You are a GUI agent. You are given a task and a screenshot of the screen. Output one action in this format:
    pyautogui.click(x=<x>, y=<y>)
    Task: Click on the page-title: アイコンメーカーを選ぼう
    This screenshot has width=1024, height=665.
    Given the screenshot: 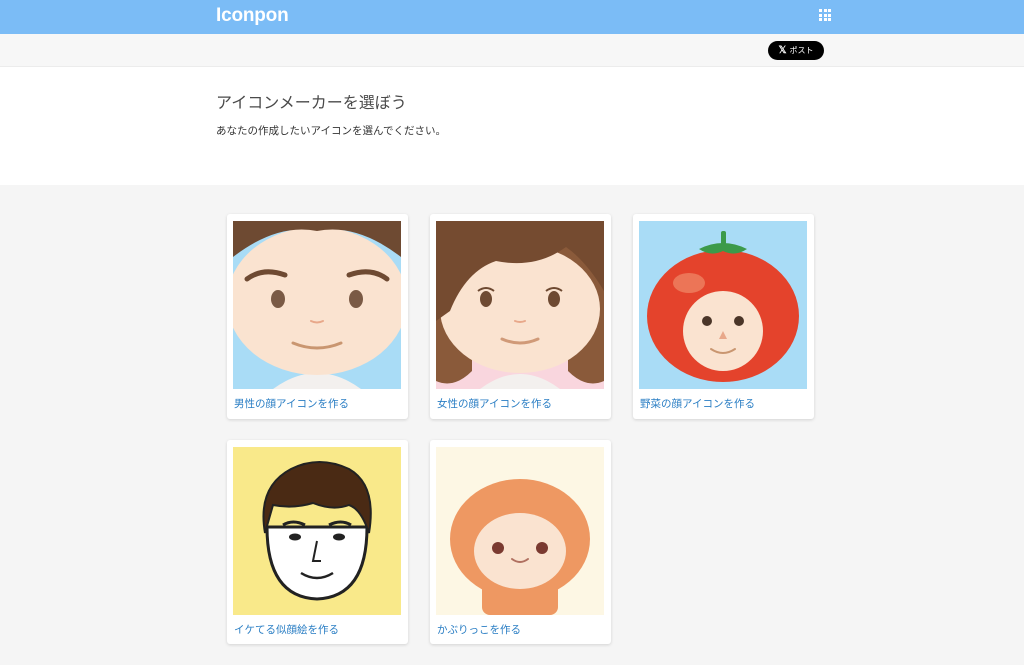 What is the action you would take?
    pyautogui.click(x=311, y=102)
    